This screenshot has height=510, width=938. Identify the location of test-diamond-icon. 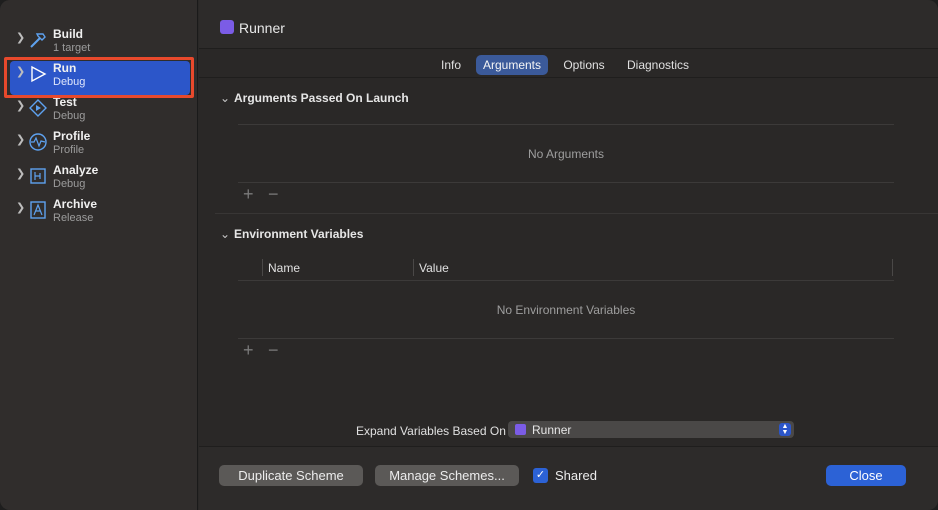
(38, 108).